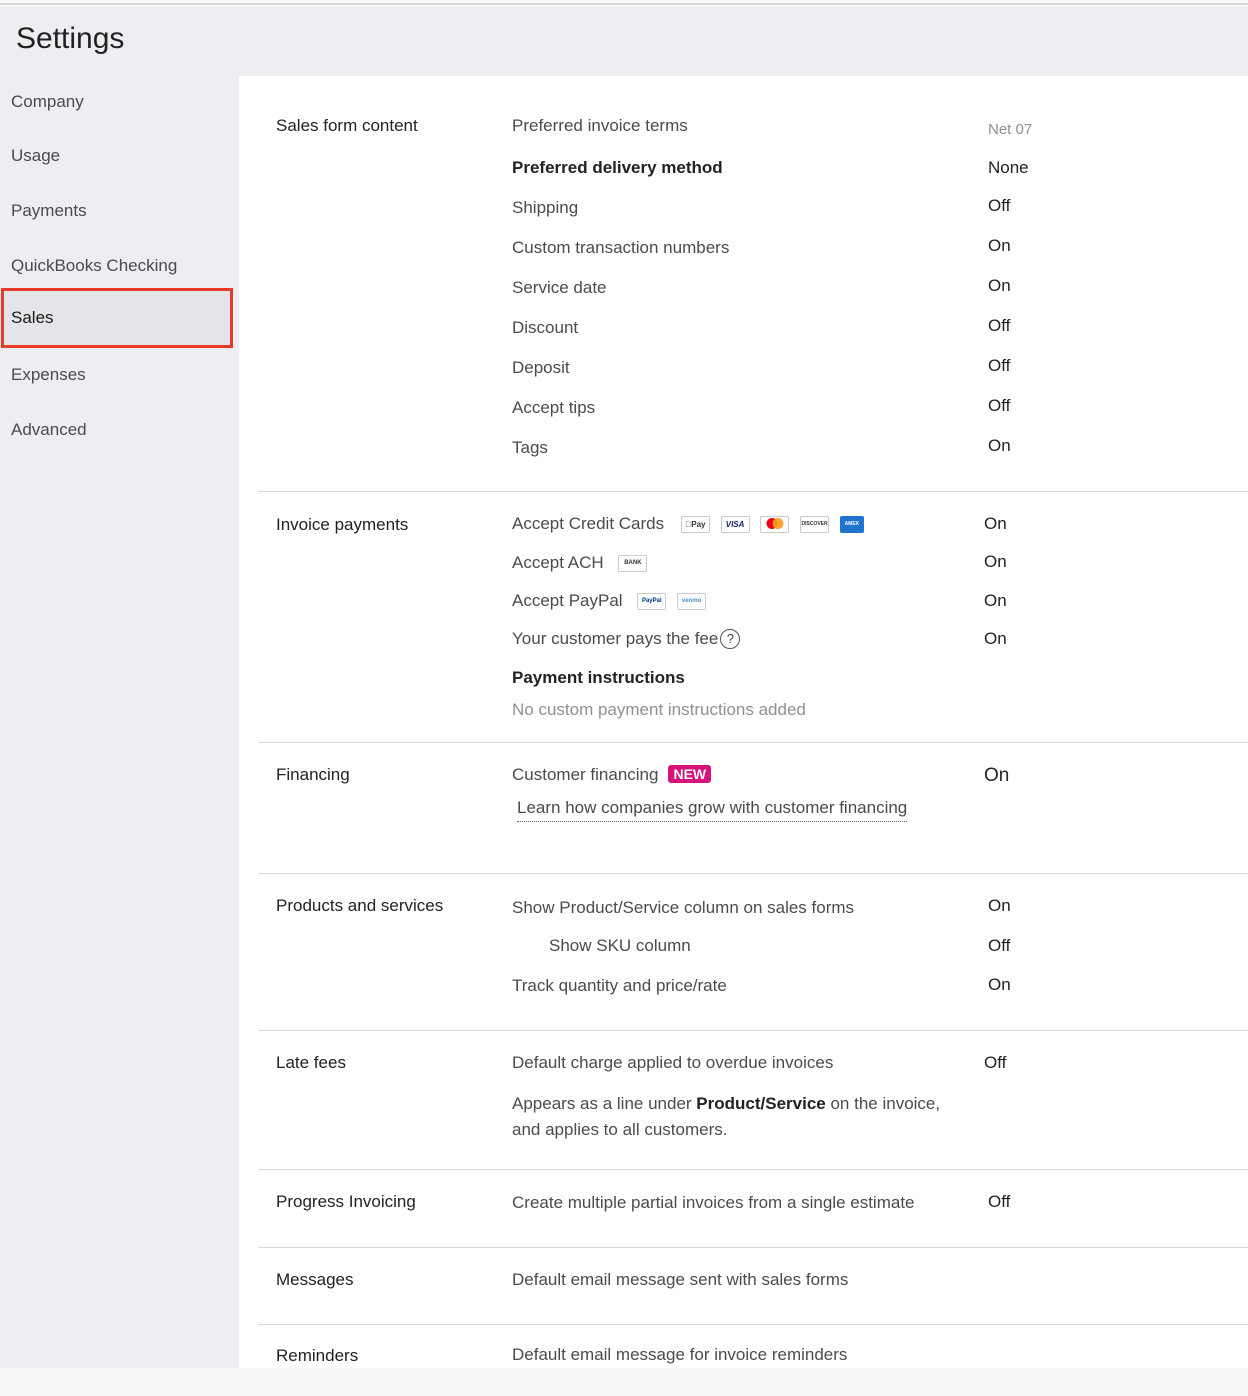 The width and height of the screenshot is (1248, 1396). What do you see at coordinates (588, 523) in the screenshot?
I see `row-label-accept-credit-cards: Accept Credit Cards` at bounding box center [588, 523].